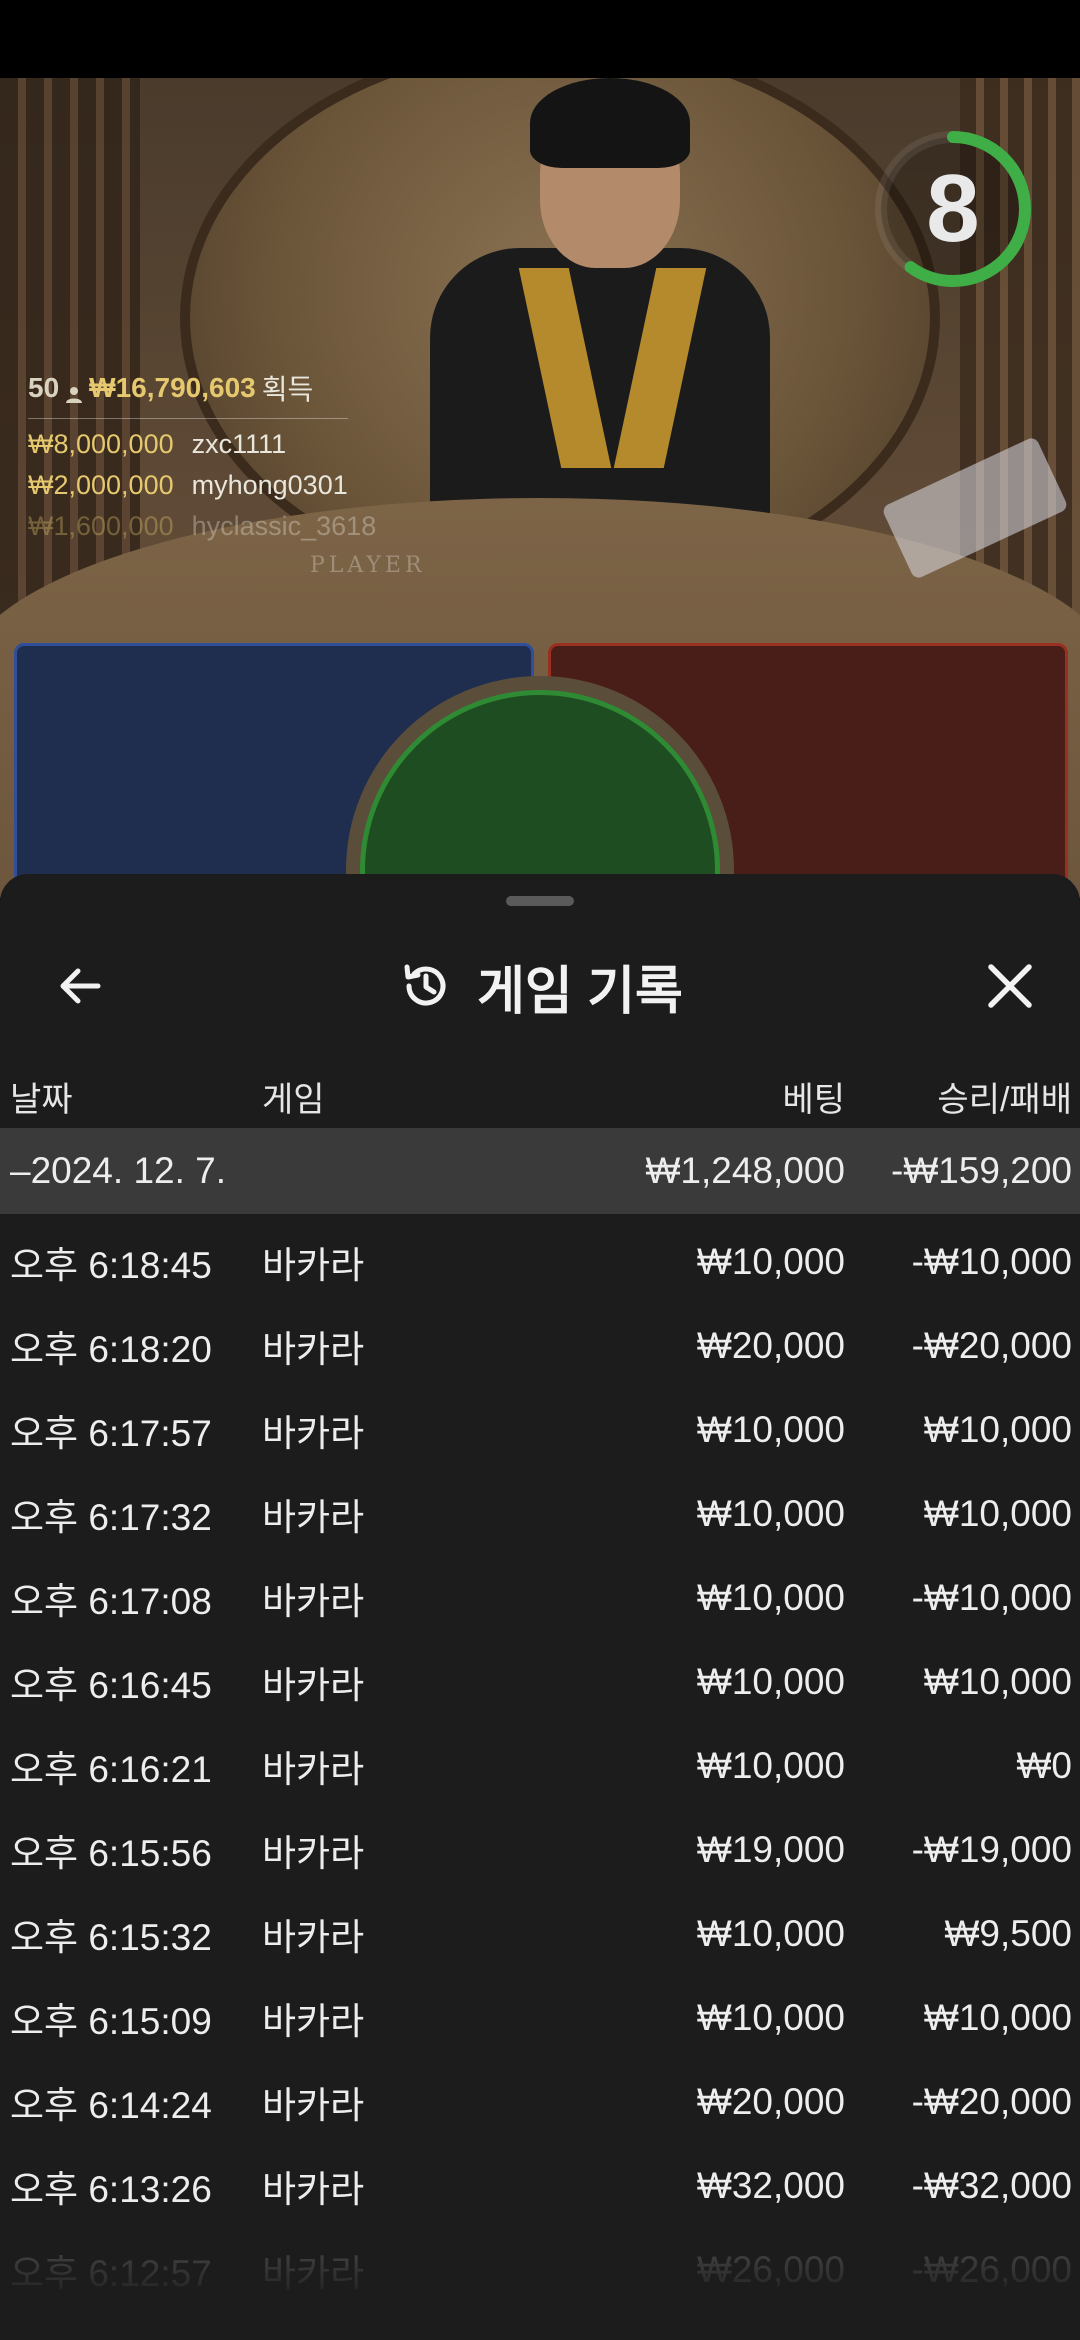 This screenshot has height=2340, width=1080. Describe the element at coordinates (269, 485) in the screenshot. I see `winner-name: myhong0301` at that location.